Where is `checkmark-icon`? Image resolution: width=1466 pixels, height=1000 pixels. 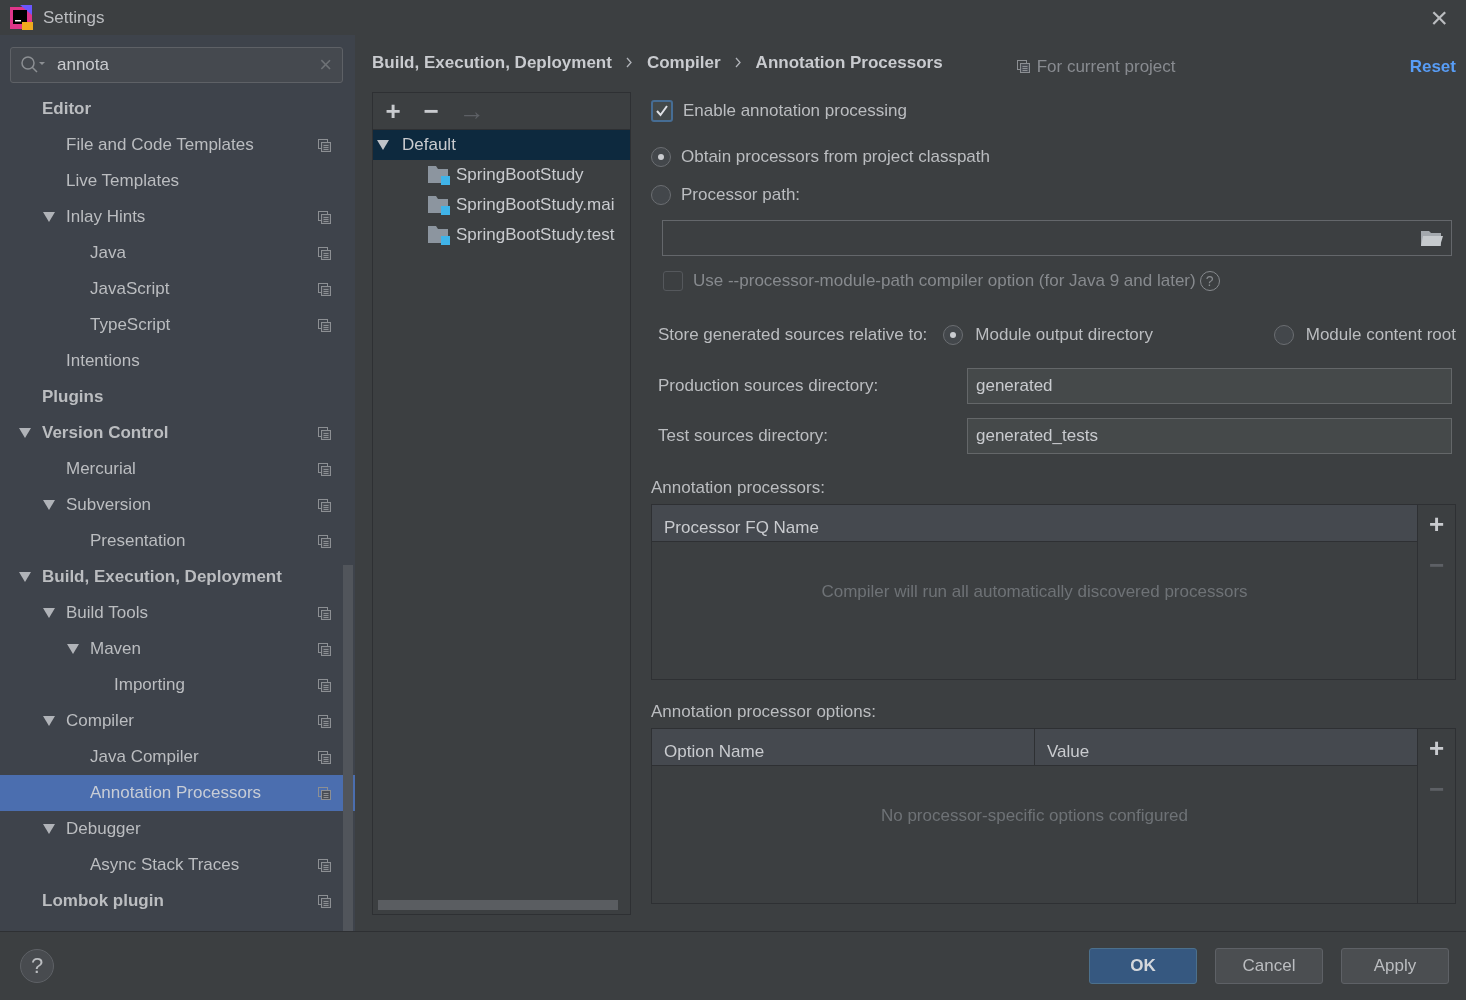 checkmark-icon is located at coordinates (662, 111).